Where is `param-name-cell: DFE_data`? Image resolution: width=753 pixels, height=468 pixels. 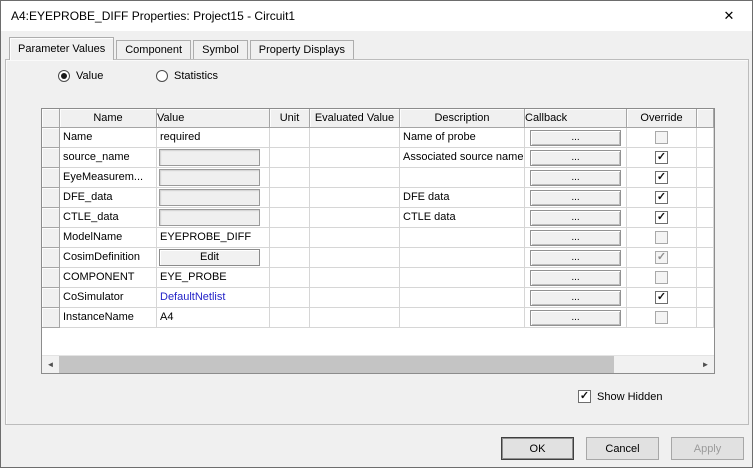 param-name-cell: DFE_data is located at coordinates (108, 198).